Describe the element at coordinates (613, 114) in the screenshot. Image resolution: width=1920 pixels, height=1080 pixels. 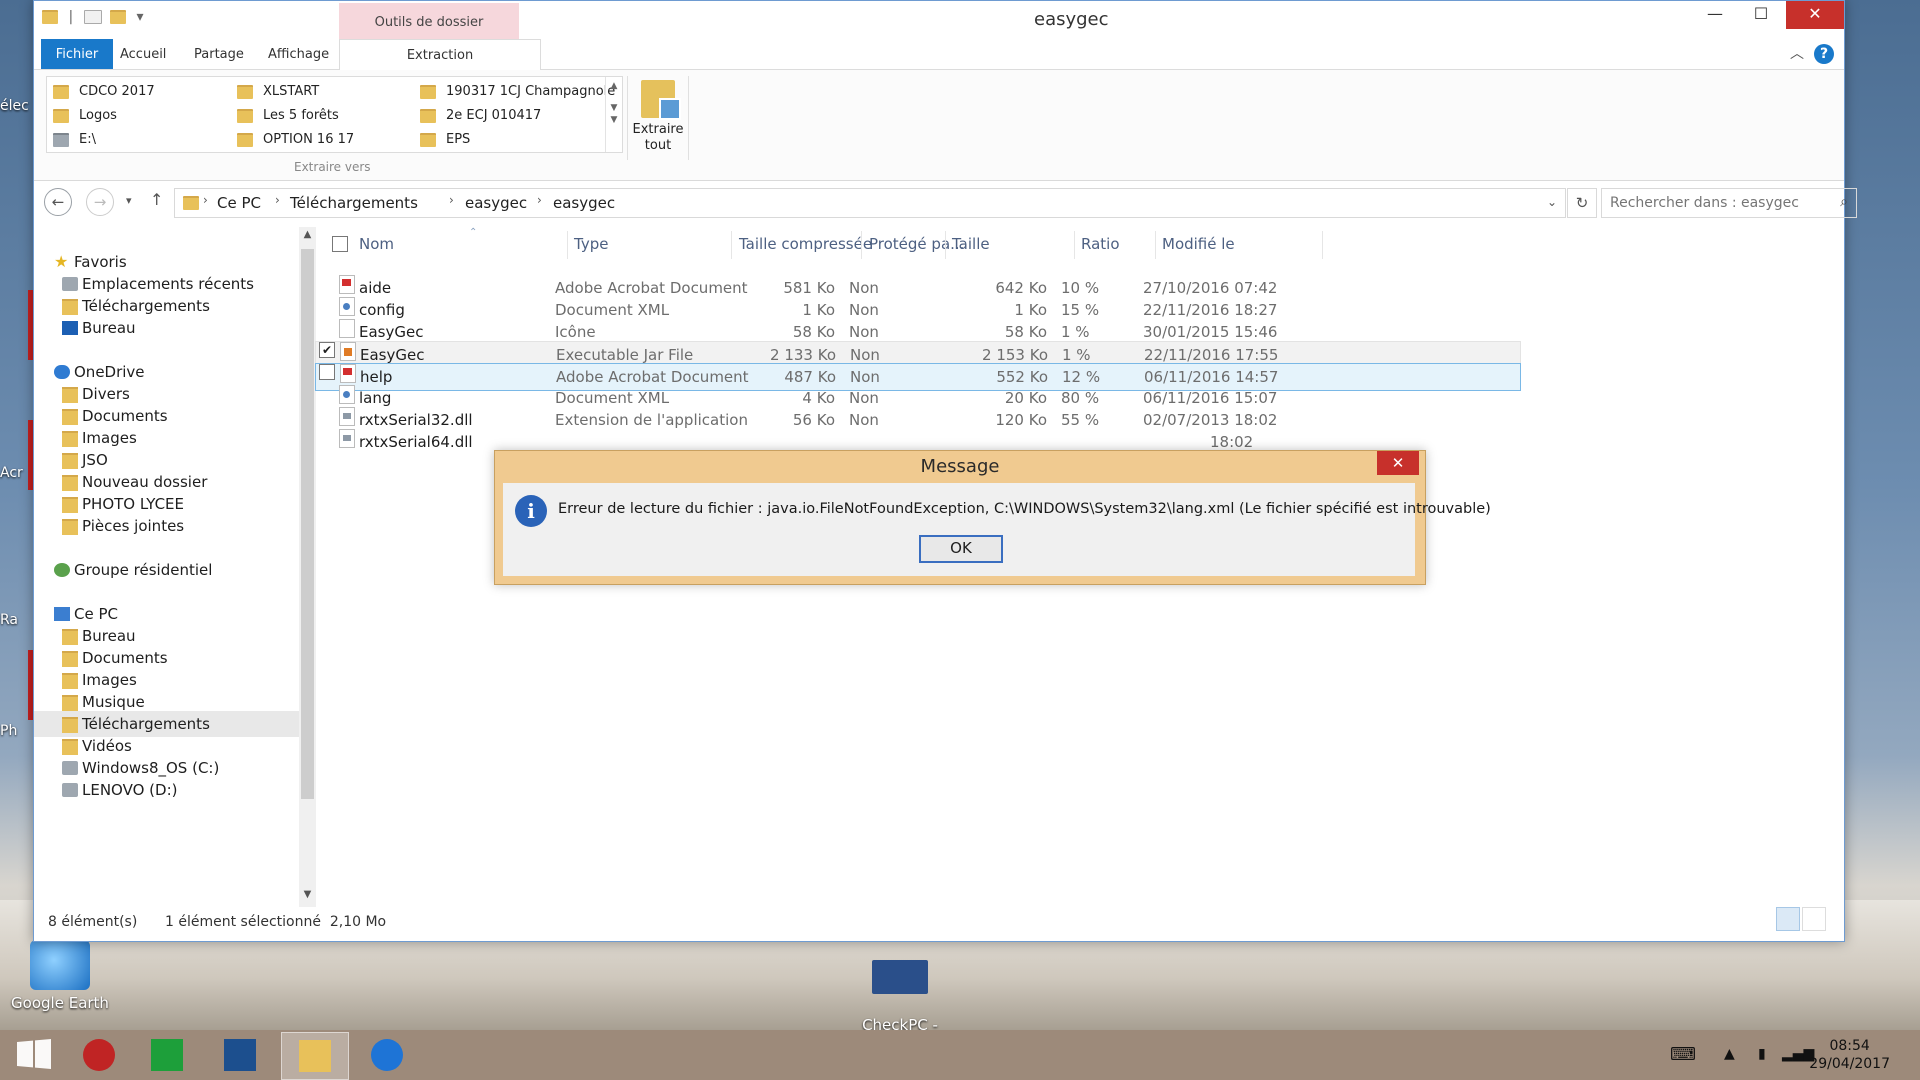
I see `destinations-scrollbar: ▲ ▼ ▼` at that location.